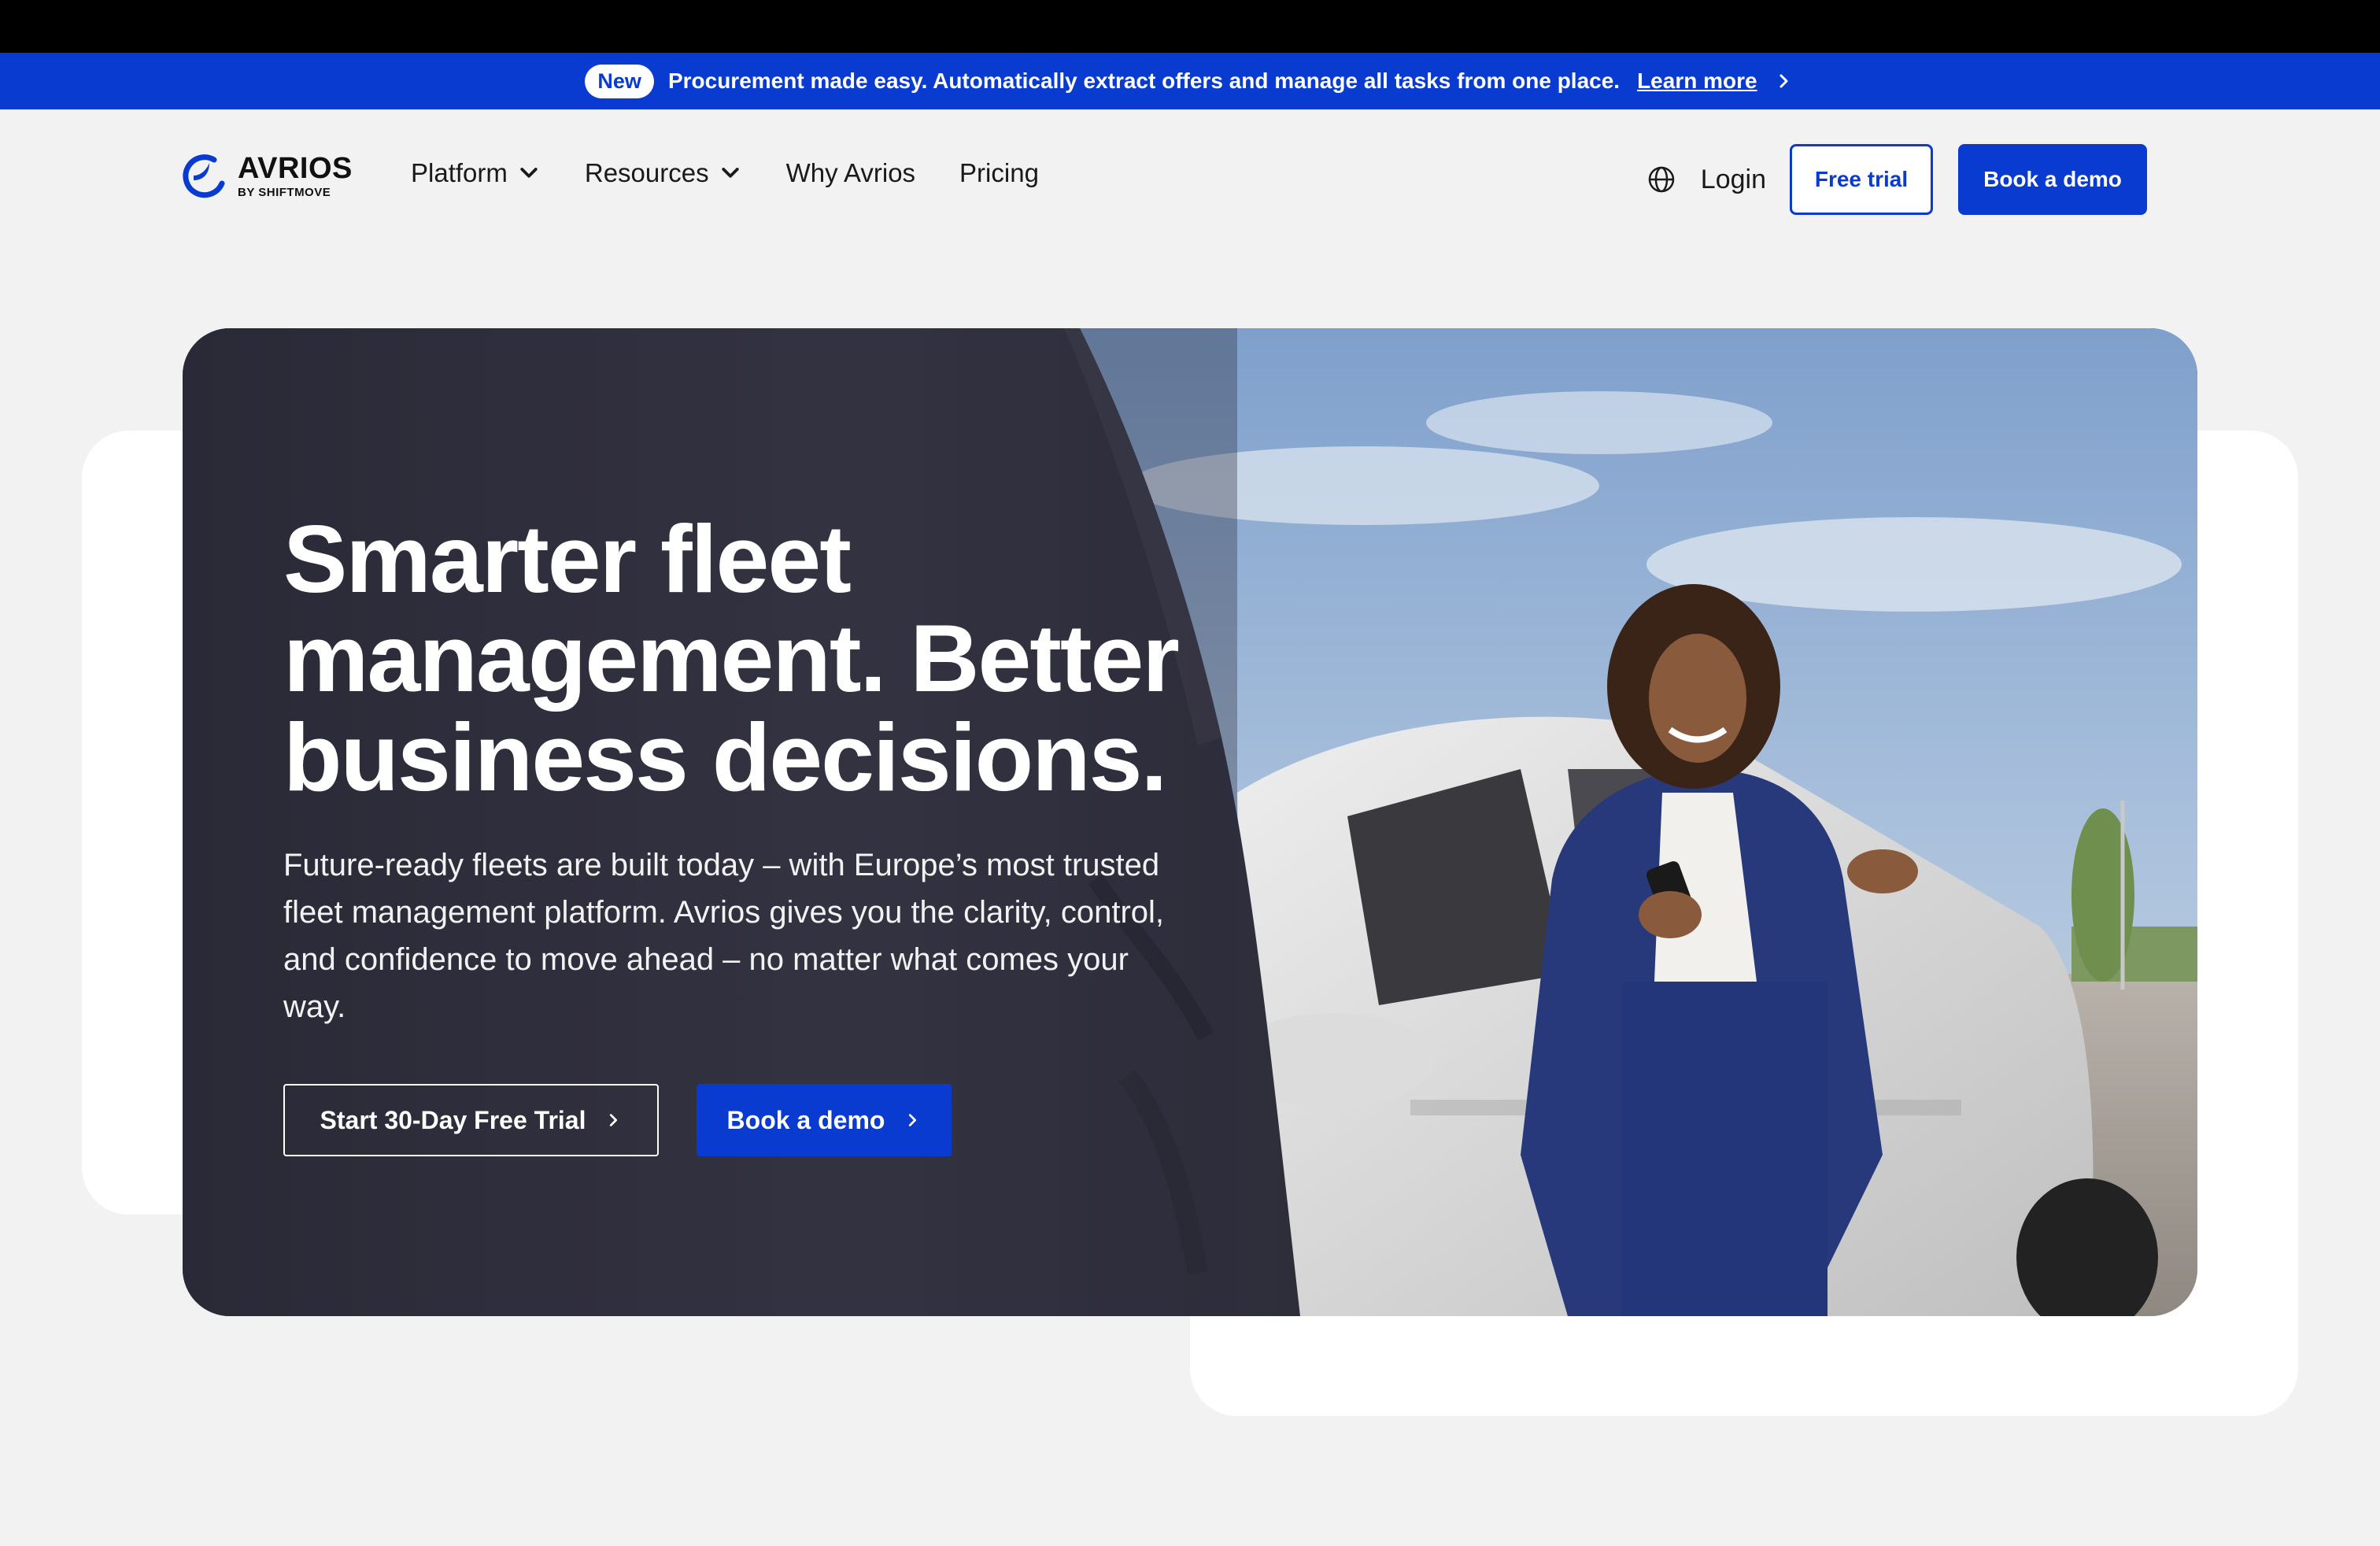  I want to click on nav-item-resources: Resources, so click(663, 173).